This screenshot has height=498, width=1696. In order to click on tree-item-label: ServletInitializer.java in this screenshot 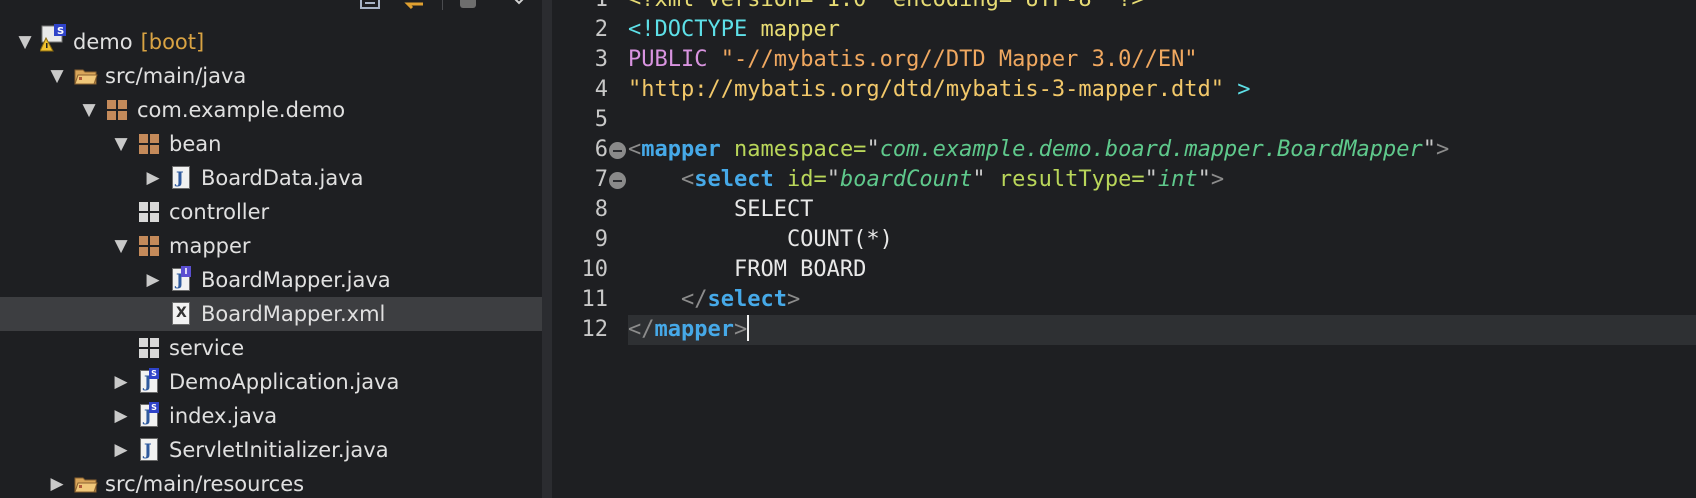, I will do `click(279, 450)`.